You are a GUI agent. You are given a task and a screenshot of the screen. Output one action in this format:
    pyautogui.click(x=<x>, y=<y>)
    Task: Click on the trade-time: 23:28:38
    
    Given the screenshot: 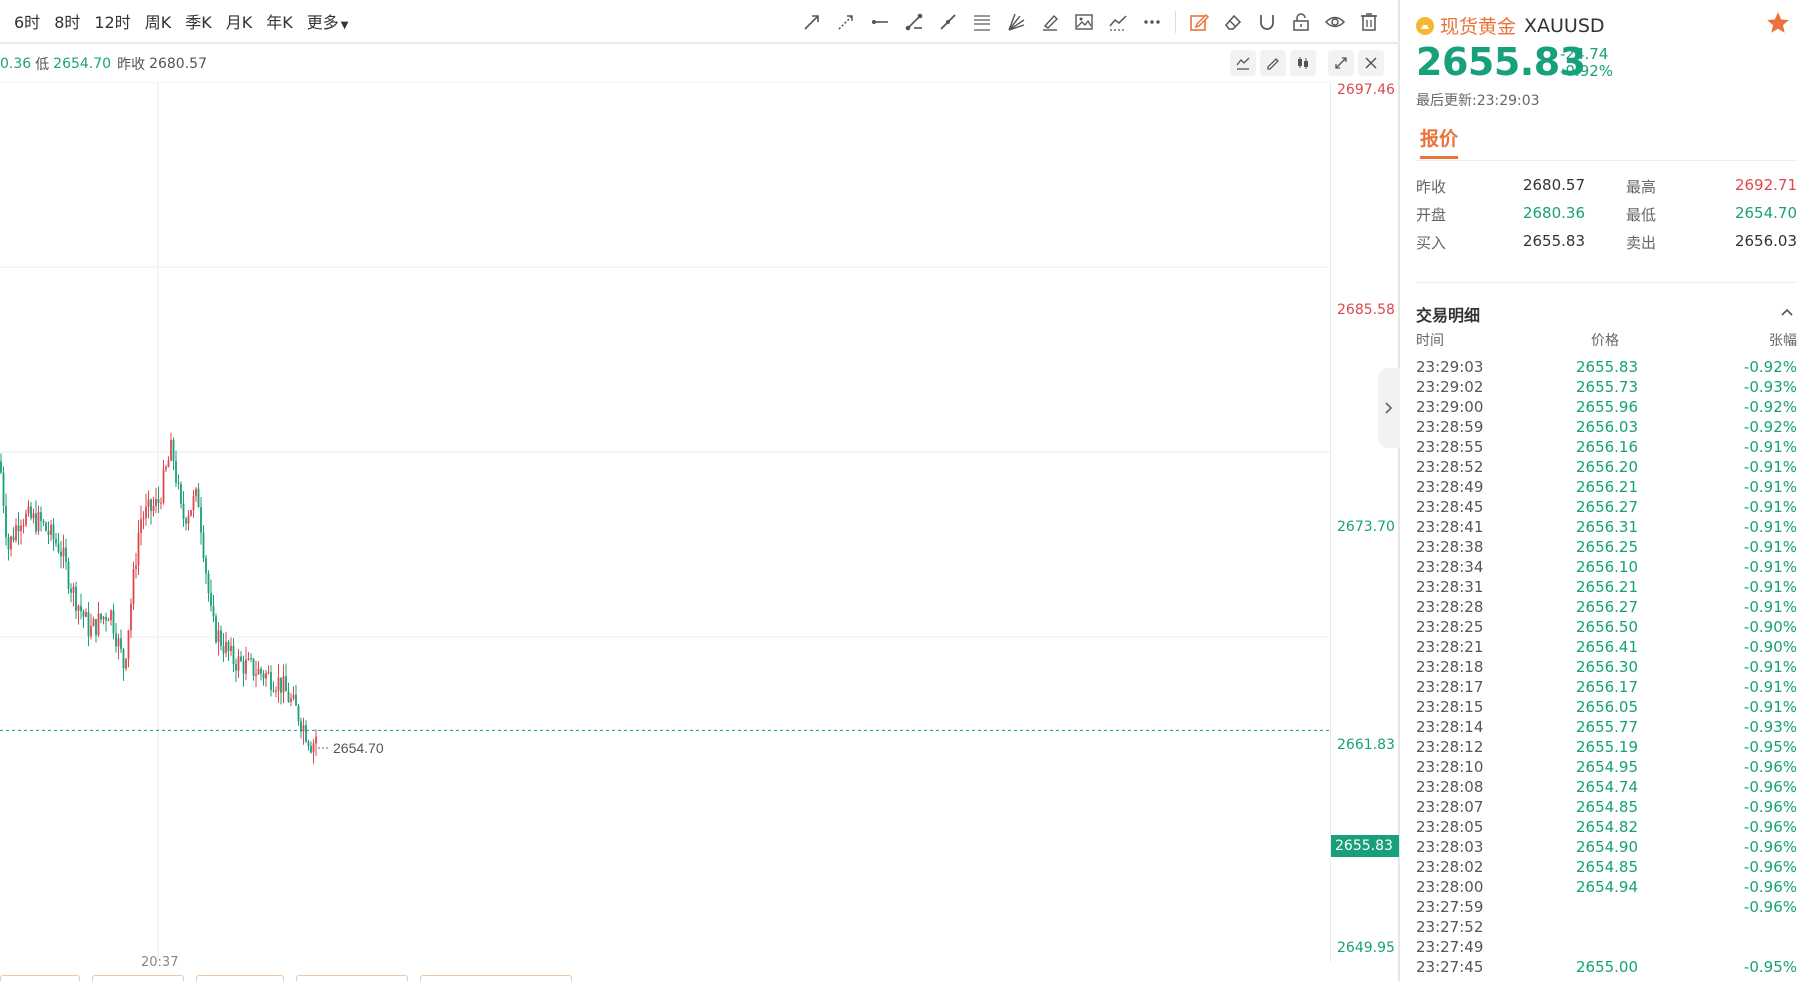 What is the action you would take?
    pyautogui.click(x=1450, y=547)
    